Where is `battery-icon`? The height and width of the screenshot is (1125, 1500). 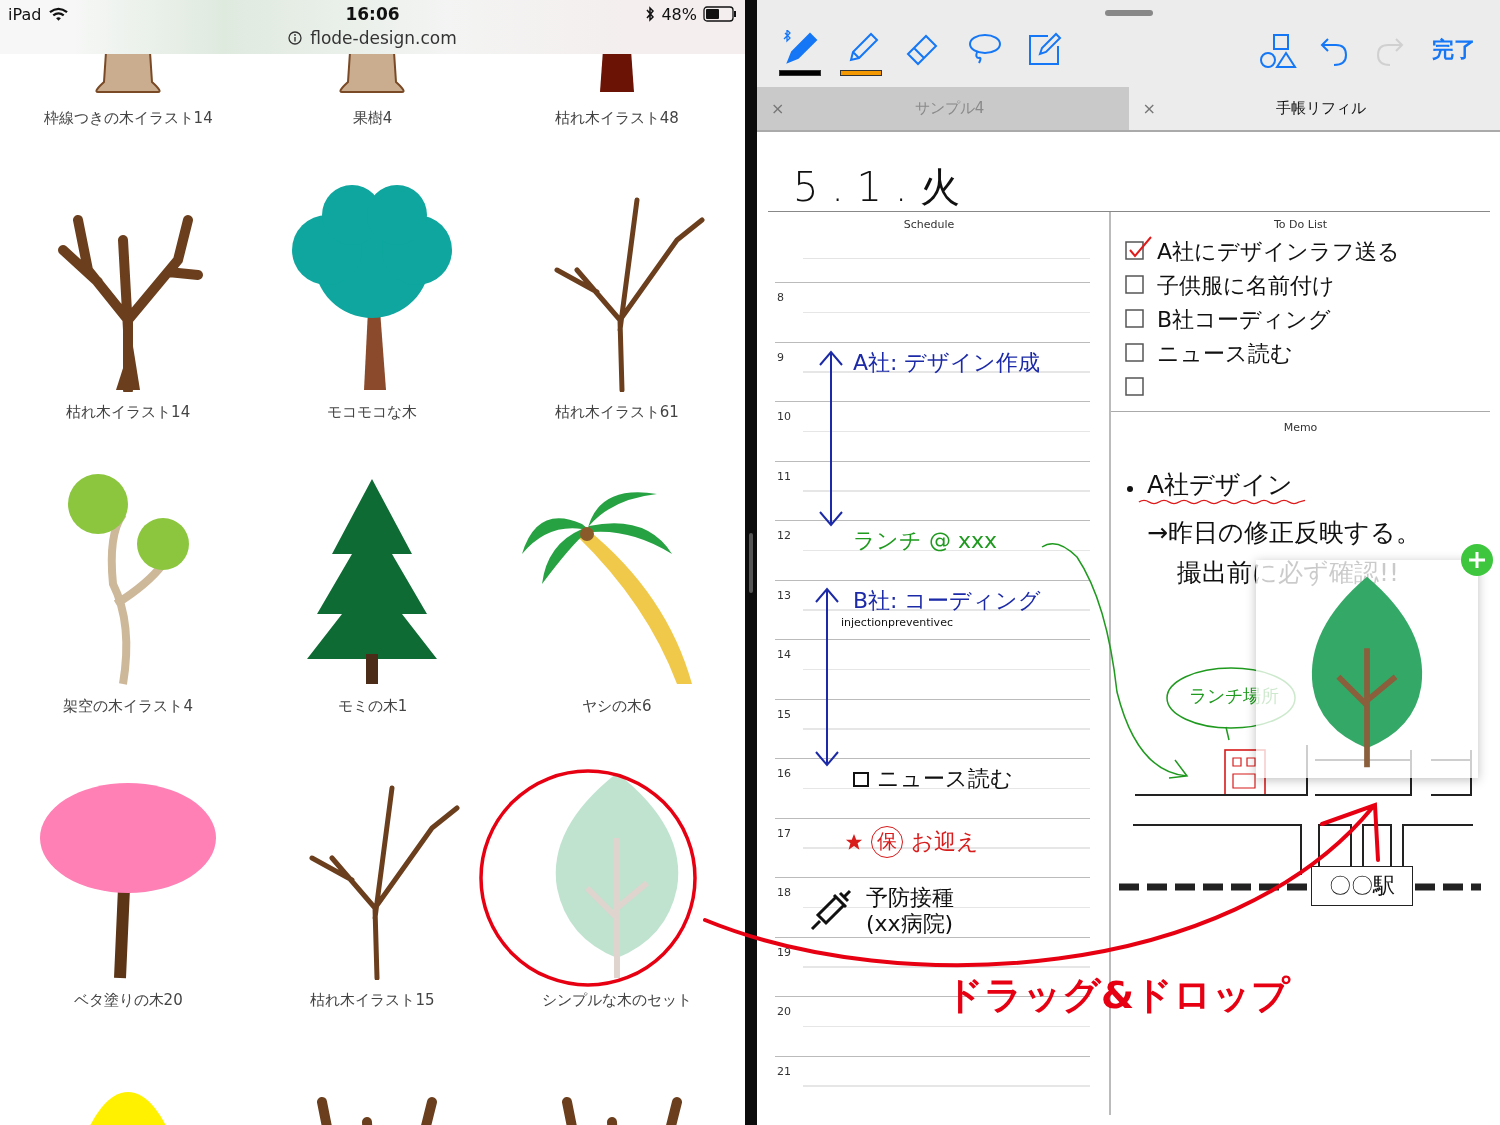
battery-icon is located at coordinates (720, 14).